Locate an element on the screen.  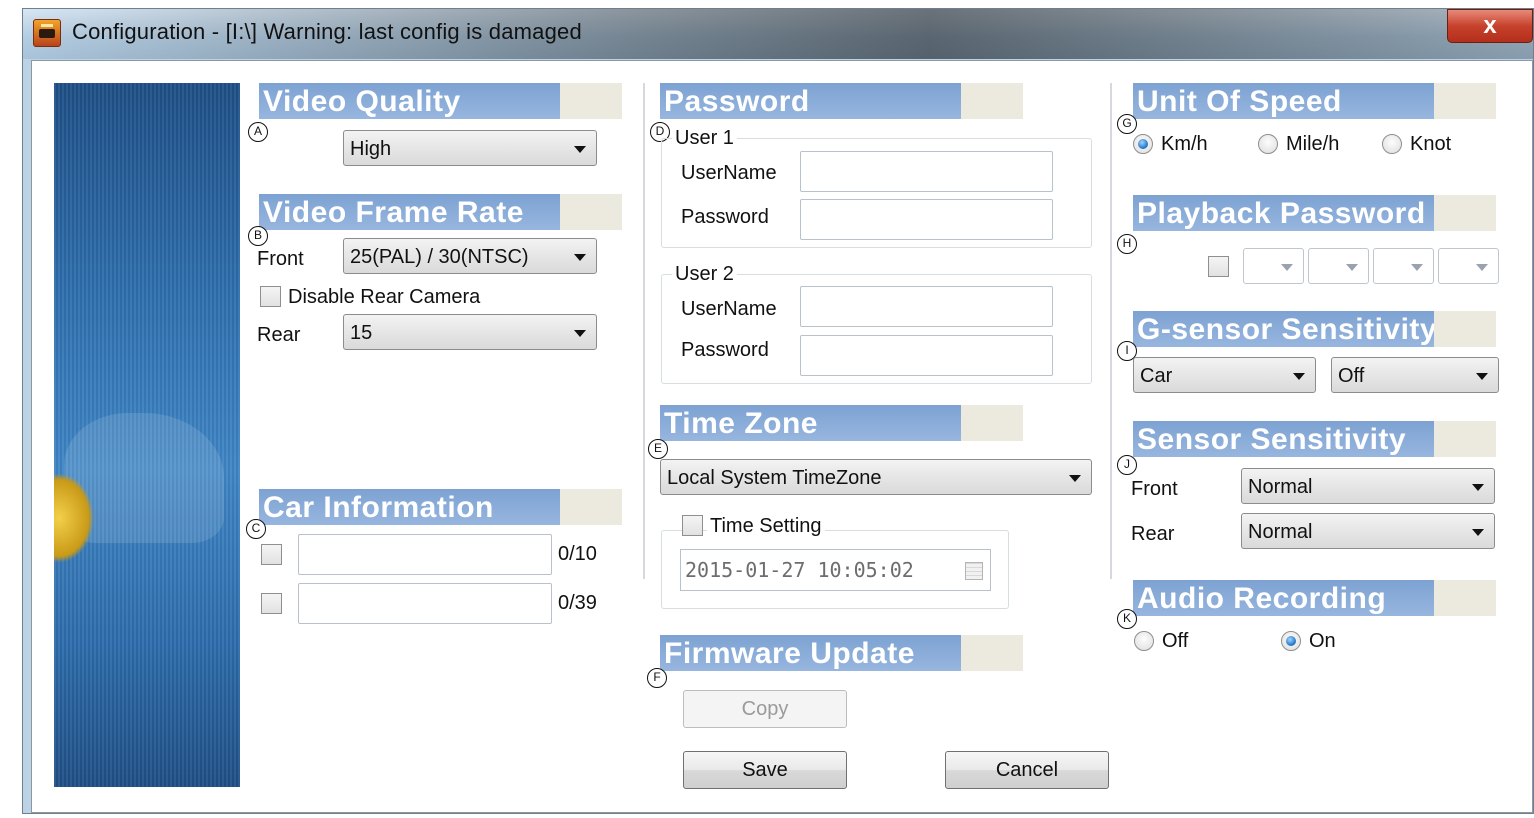
user2-password-input is located at coordinates (926, 355).